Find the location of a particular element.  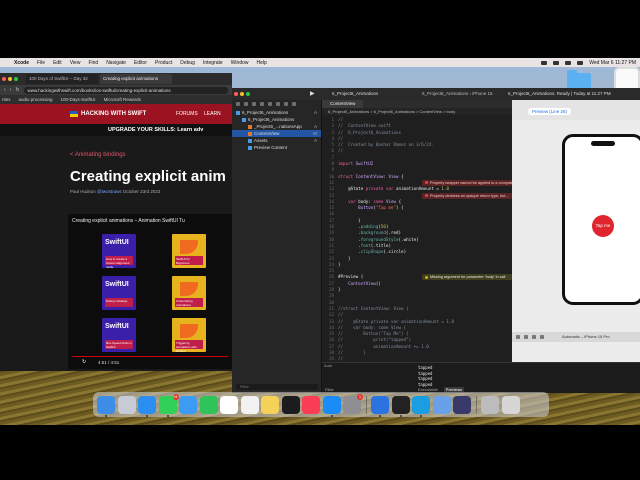

tree-item-project: 6_Project6_Animations A is located at coordinates (276, 112).